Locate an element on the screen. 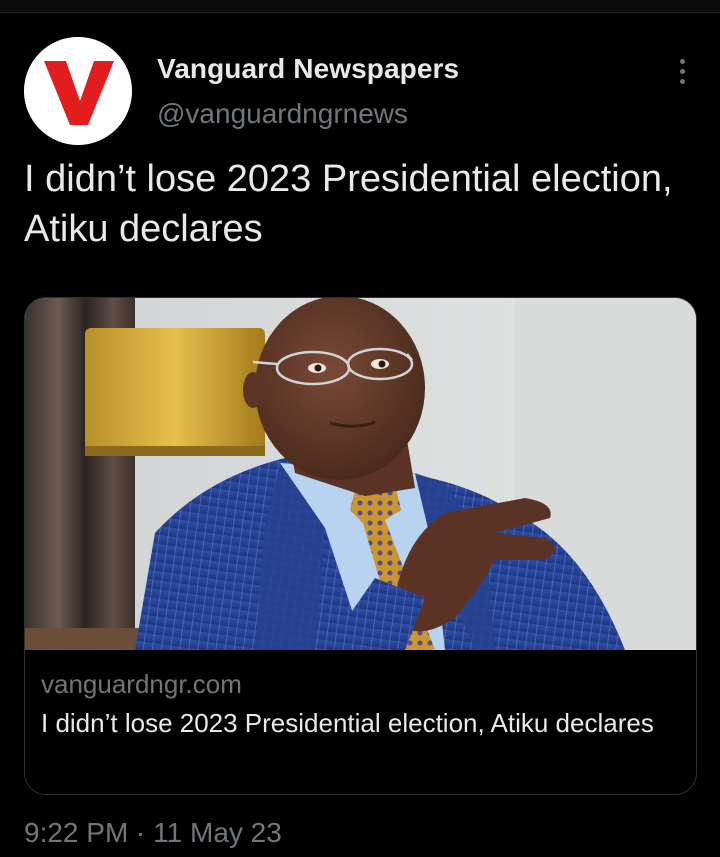  author-avatar is located at coordinates (78, 91).